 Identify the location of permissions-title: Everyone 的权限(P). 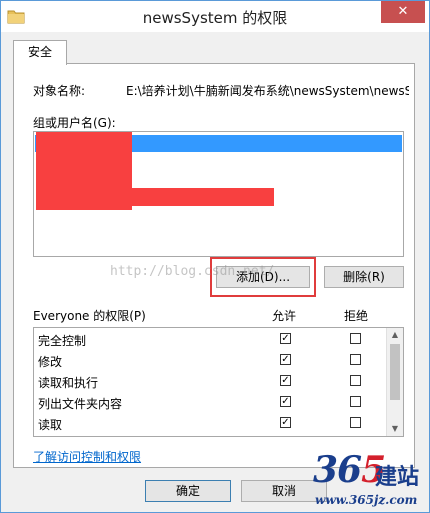
(89, 316).